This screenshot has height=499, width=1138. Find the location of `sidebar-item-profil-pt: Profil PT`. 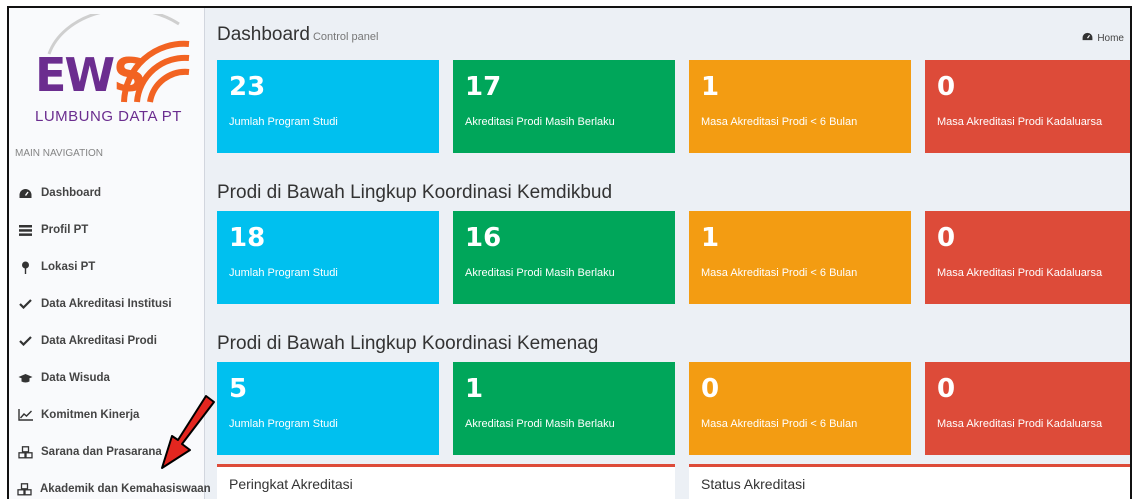

sidebar-item-profil-pt: Profil PT is located at coordinates (107, 230).